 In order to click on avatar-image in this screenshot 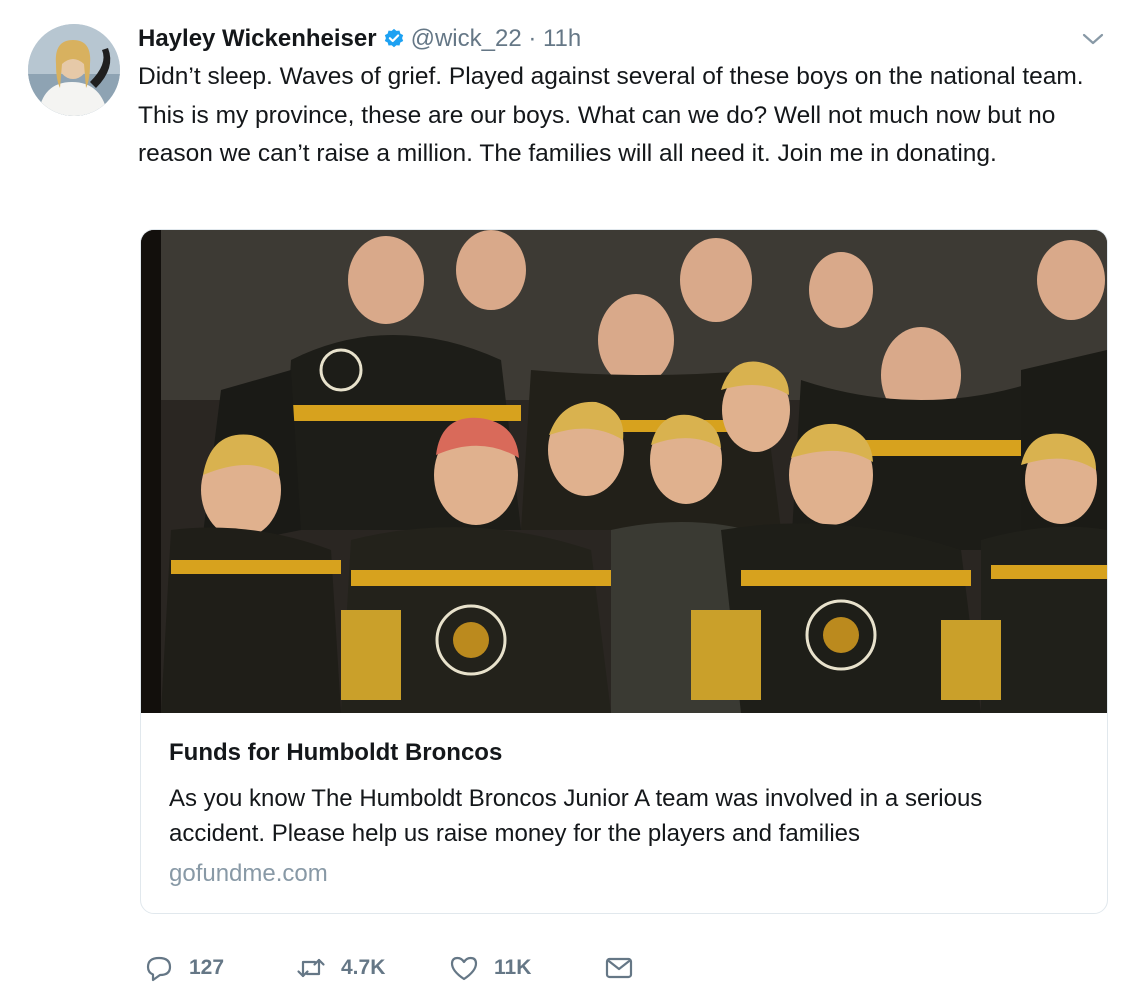, I will do `click(74, 70)`.